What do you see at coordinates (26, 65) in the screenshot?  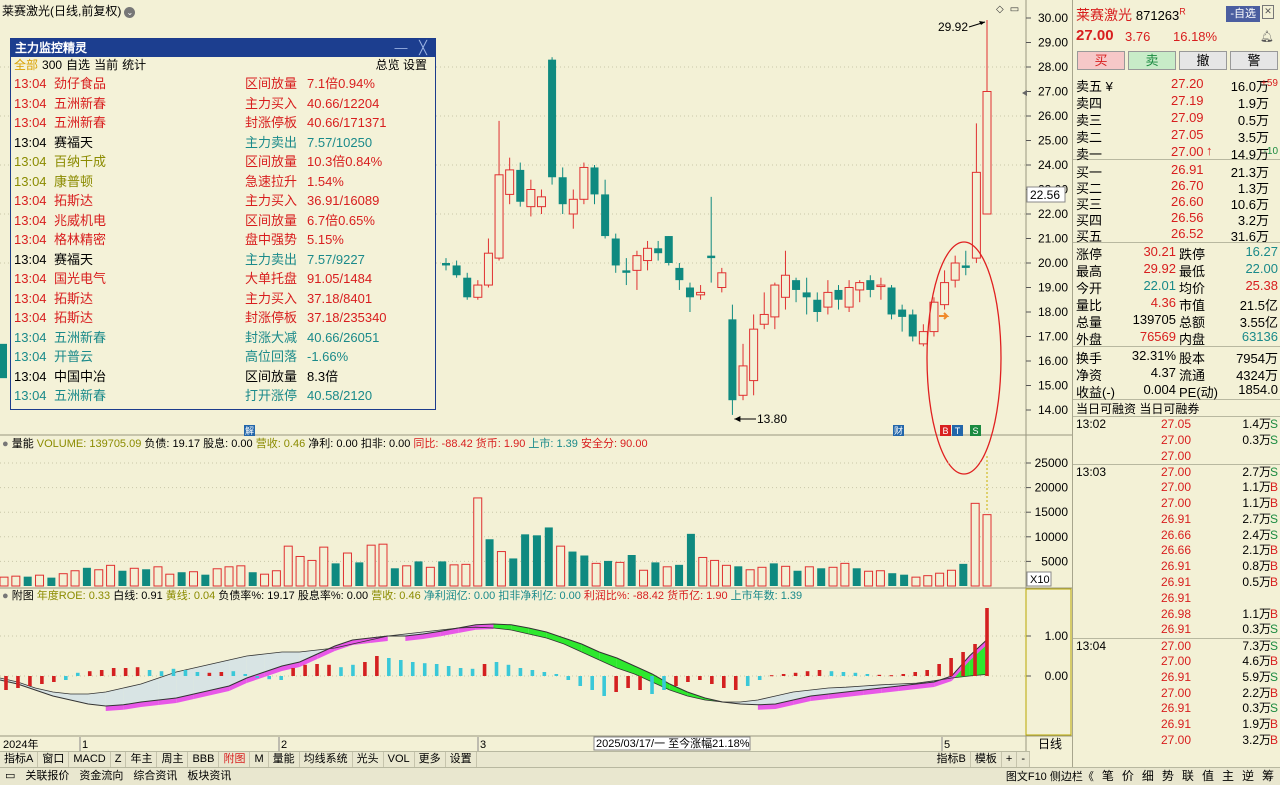 I see `monitor-tab: 全部` at bounding box center [26, 65].